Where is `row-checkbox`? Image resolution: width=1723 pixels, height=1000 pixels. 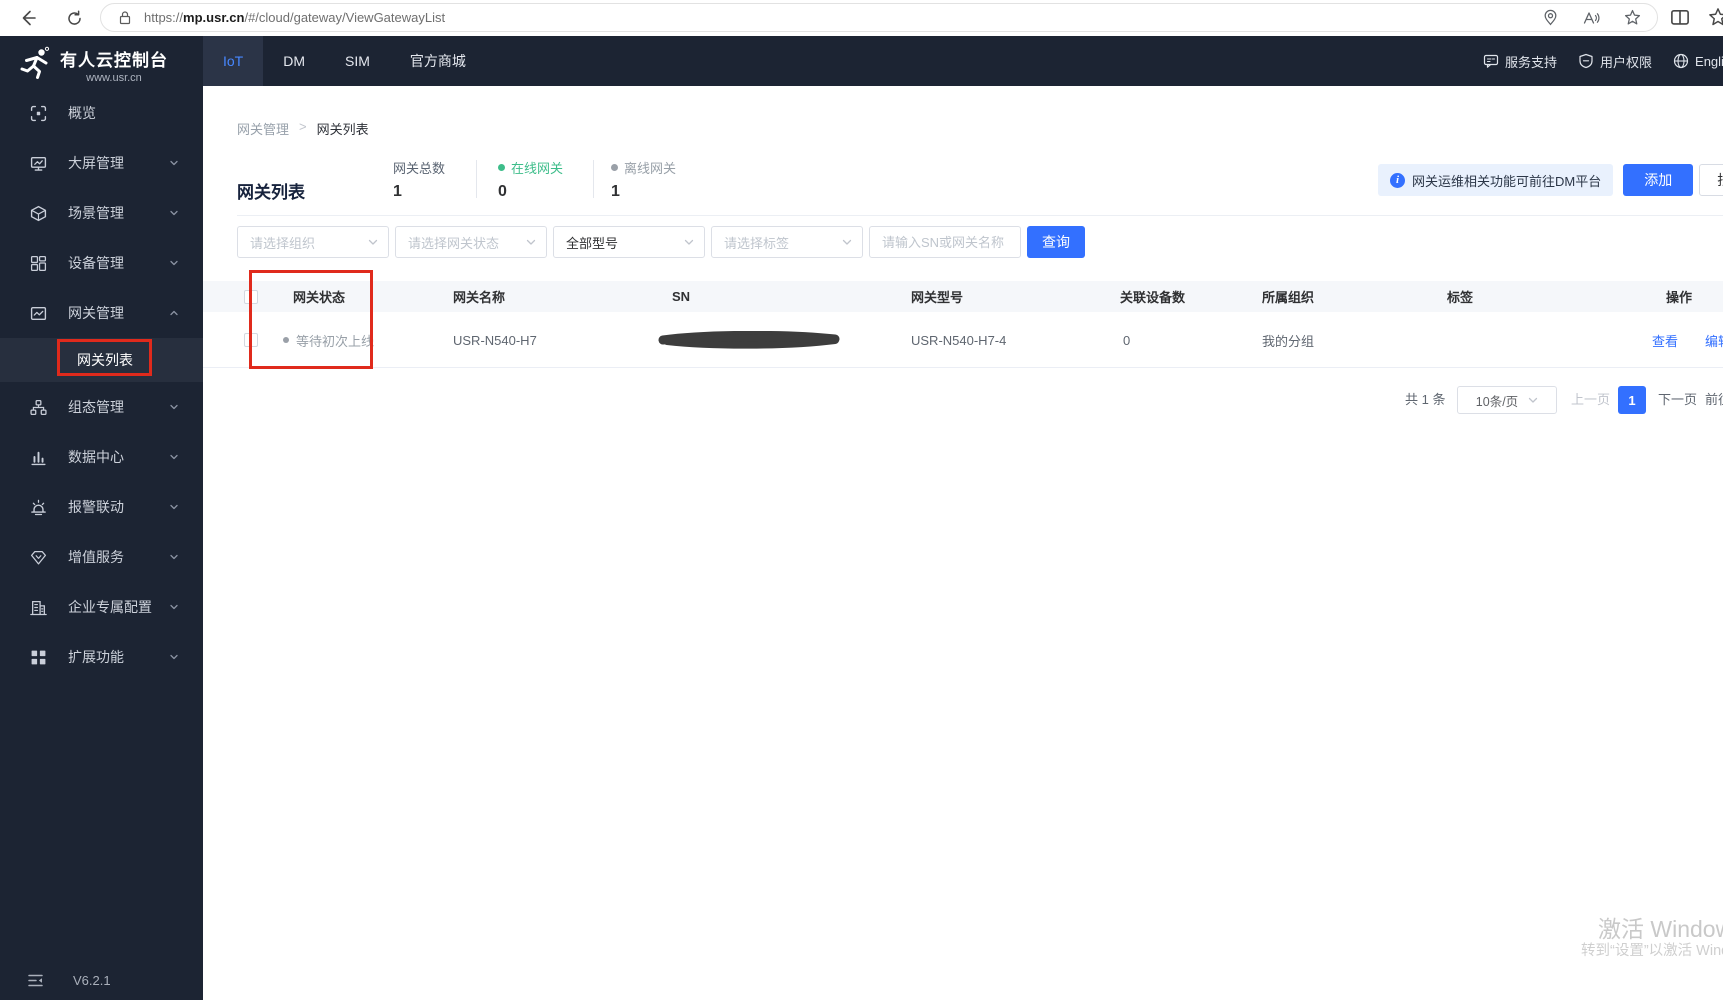 row-checkbox is located at coordinates (251, 339).